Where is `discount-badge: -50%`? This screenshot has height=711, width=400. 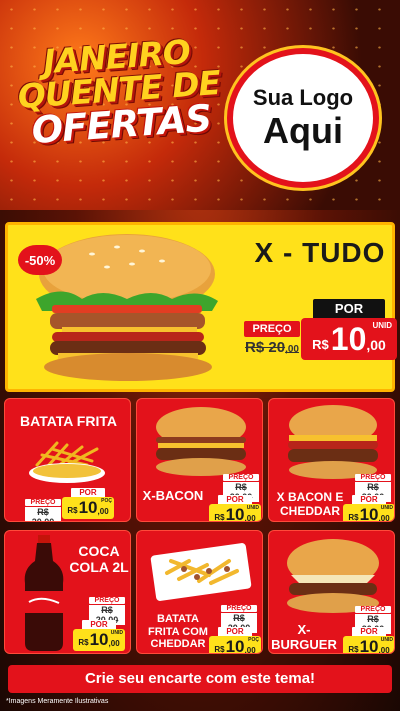
discount-badge: -50% is located at coordinates (40, 260).